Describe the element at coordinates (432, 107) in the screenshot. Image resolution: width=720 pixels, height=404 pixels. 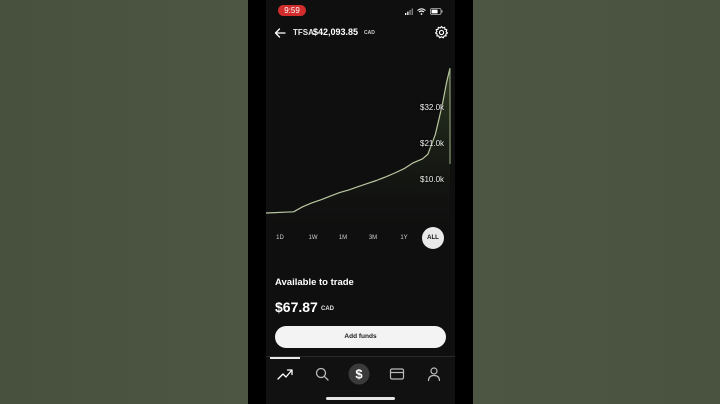
I see `chart-label-32k: $32.0k` at that location.